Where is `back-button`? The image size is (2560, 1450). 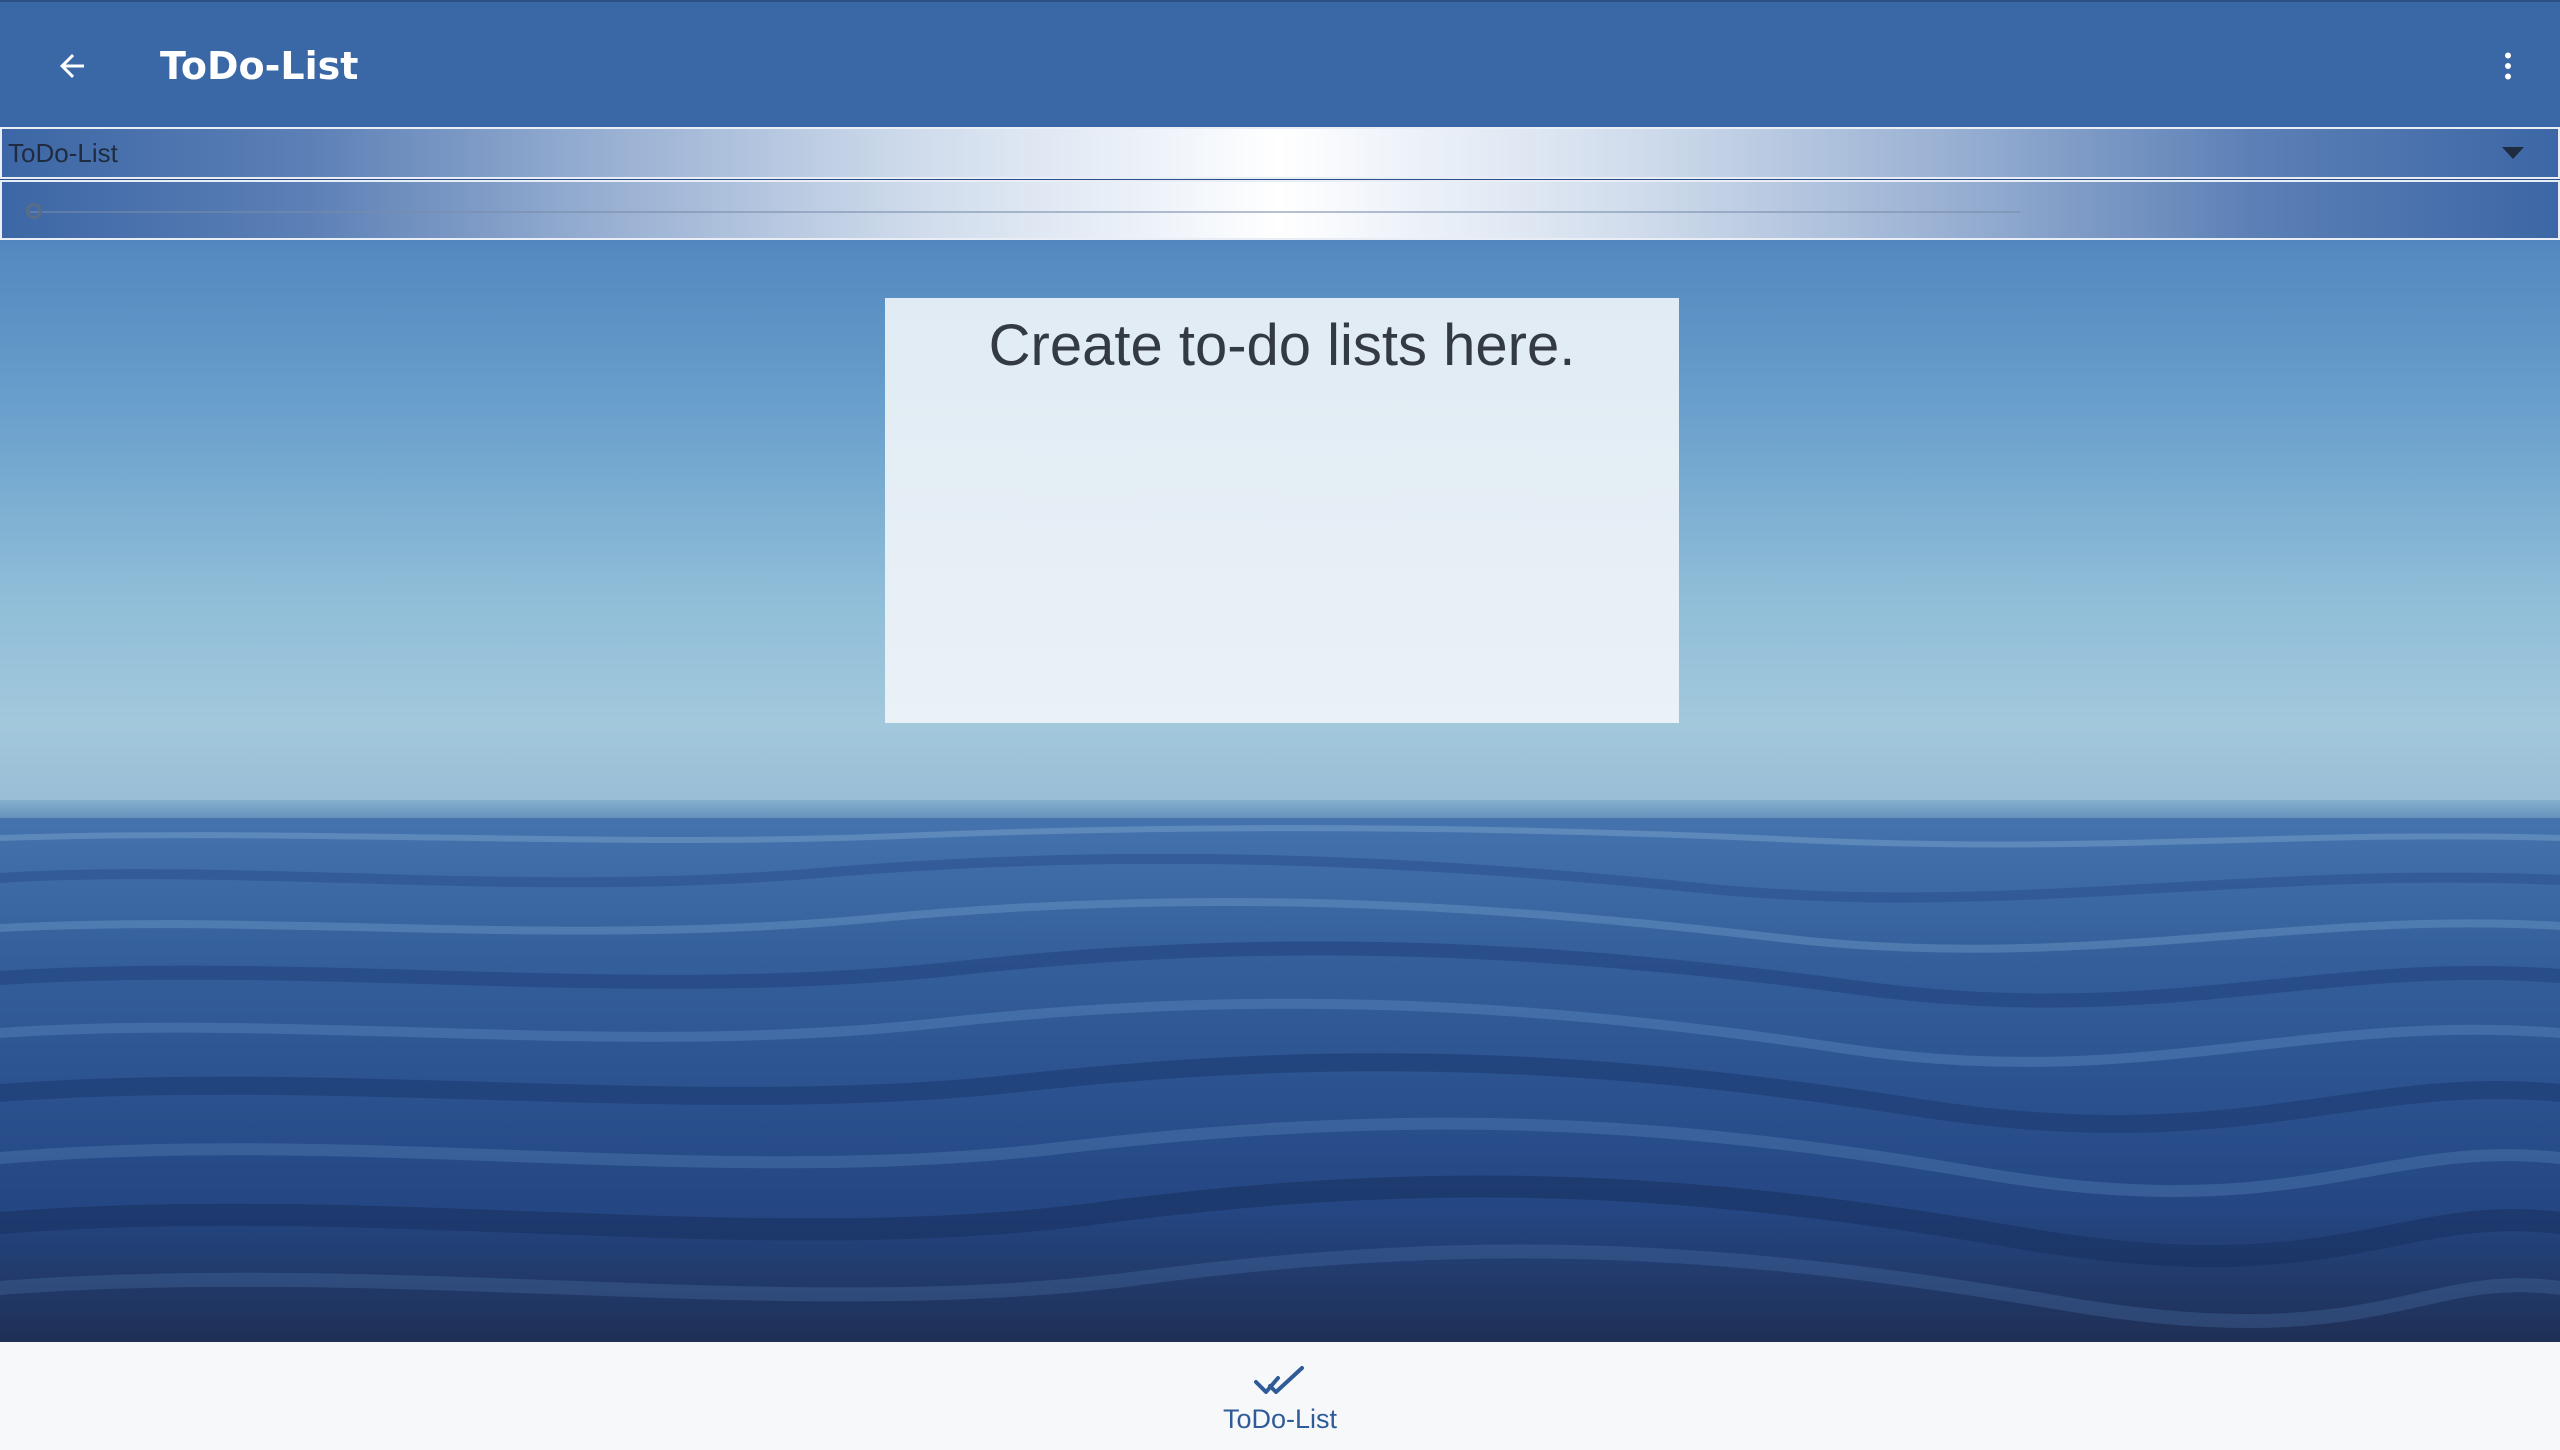
back-button is located at coordinates (72, 66).